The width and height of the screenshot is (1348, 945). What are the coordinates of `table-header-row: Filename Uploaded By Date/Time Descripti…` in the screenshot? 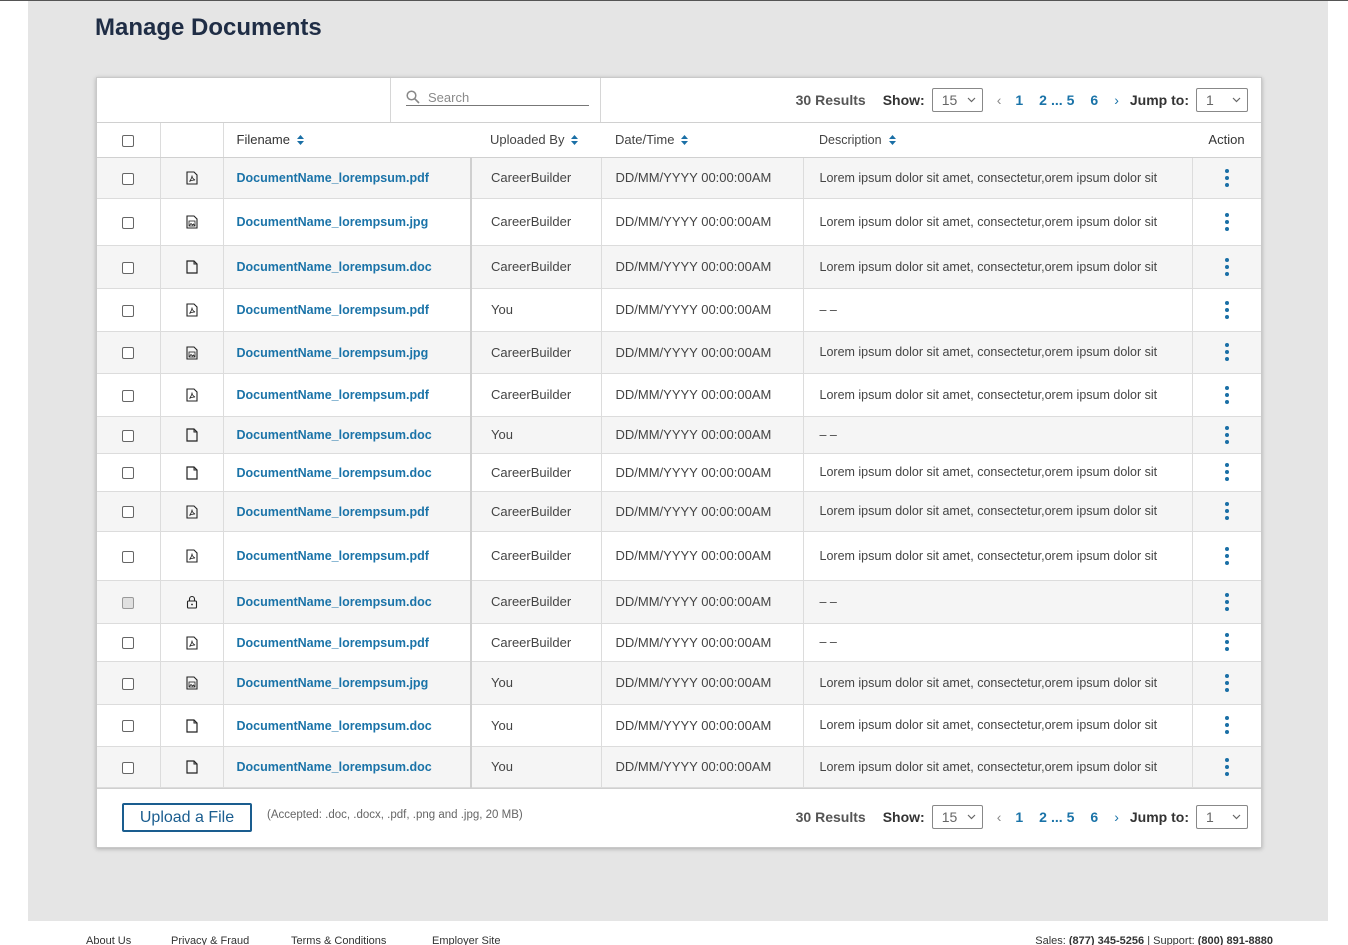 It's located at (679, 140).